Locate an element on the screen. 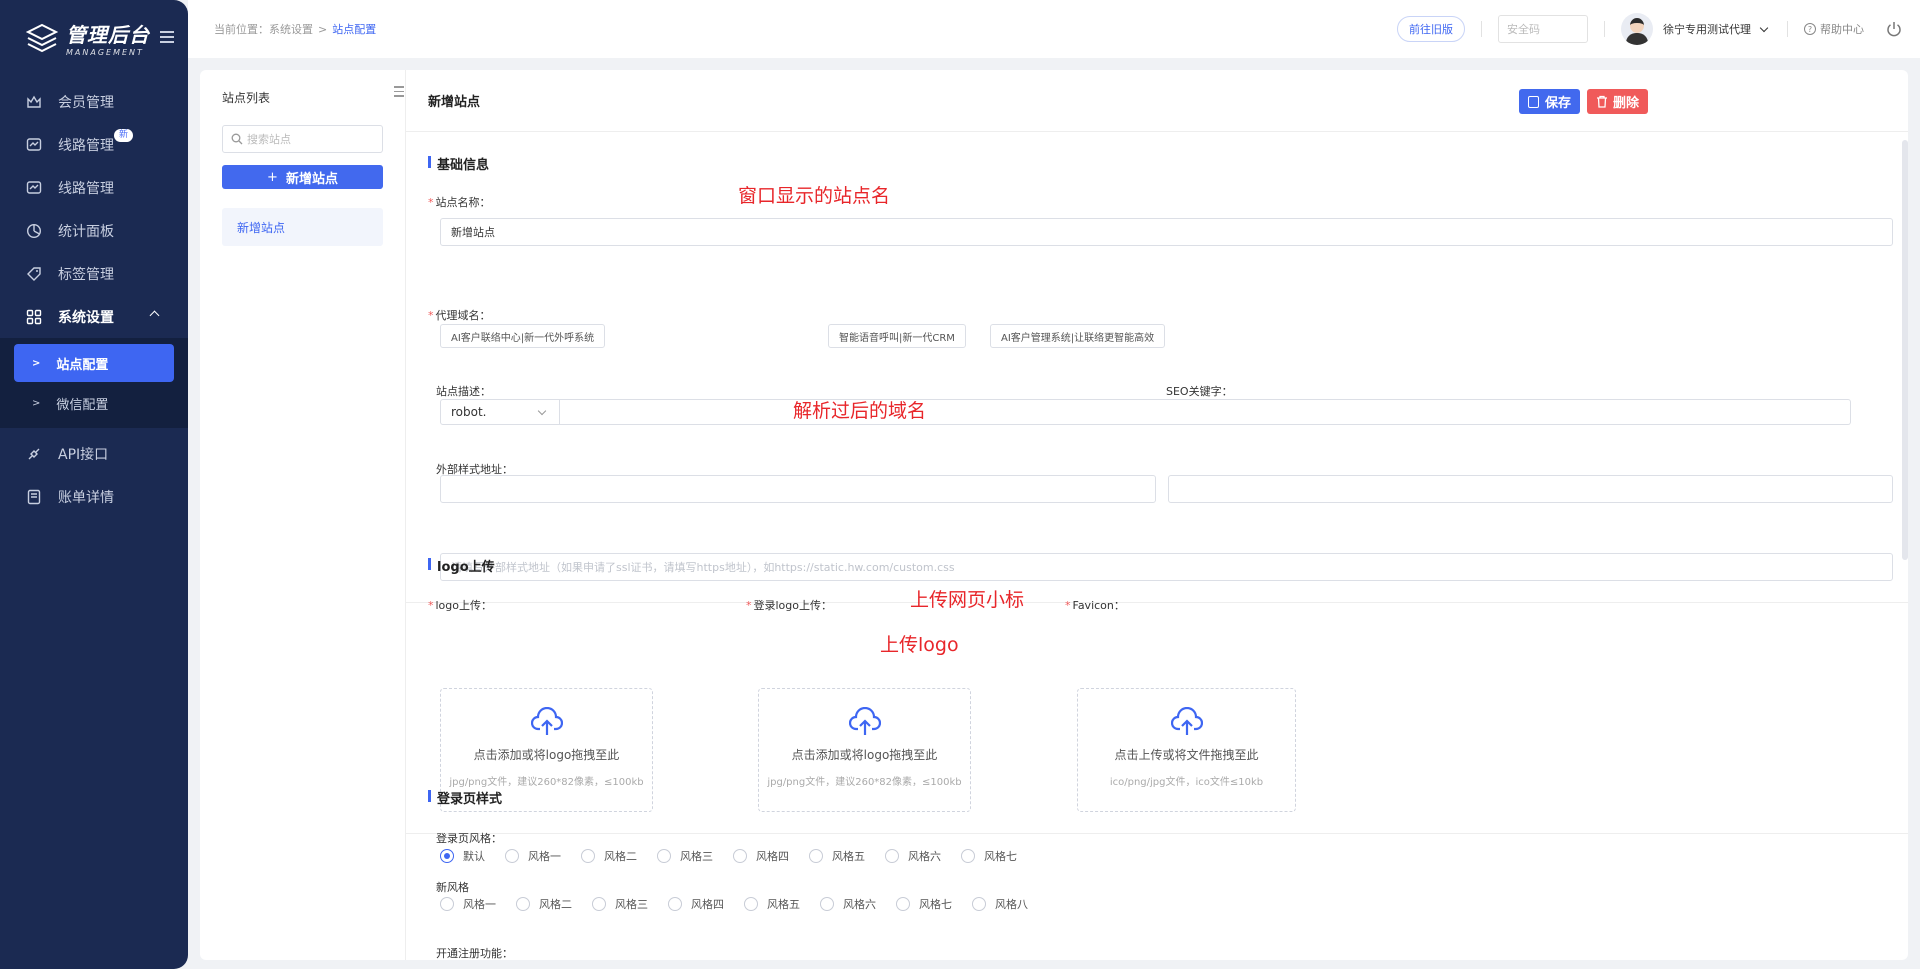  new-style-radio: 风格八 is located at coordinates (1000, 904).